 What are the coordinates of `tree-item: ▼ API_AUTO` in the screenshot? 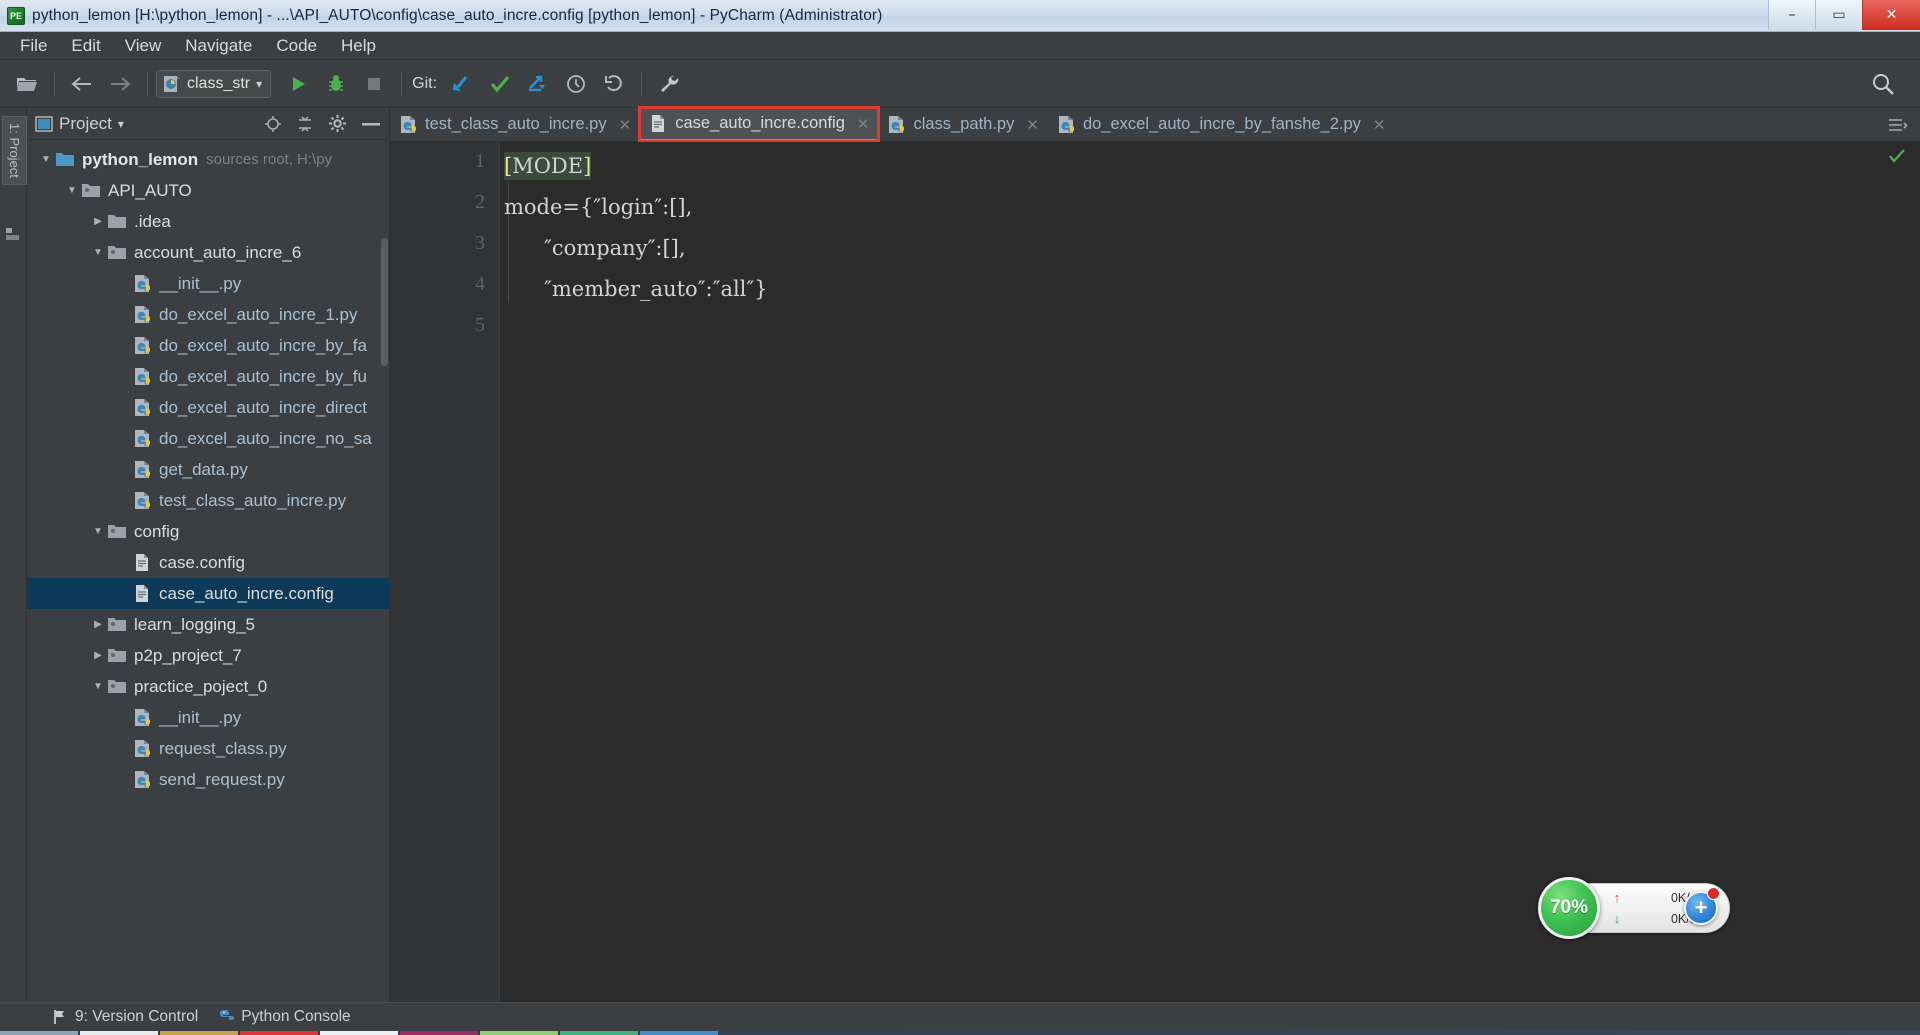 It's located at (208, 190).